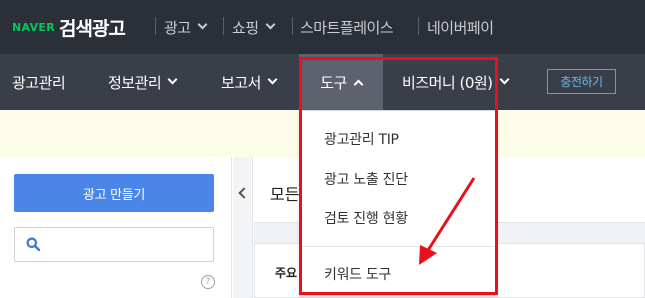  I want to click on help-icon: ?, so click(208, 282).